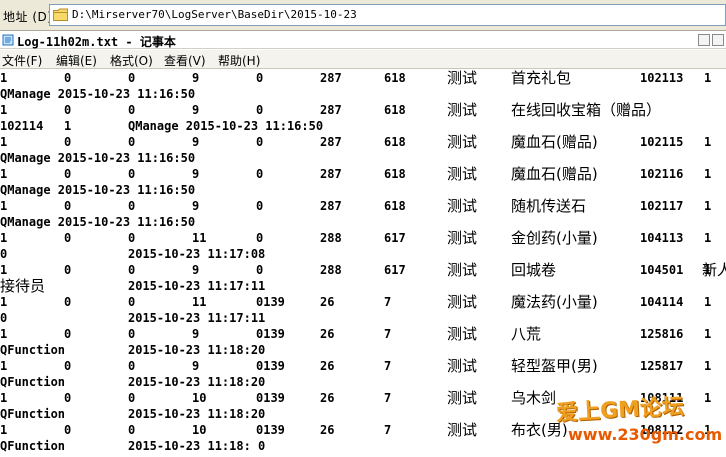 The image size is (726, 457). What do you see at coordinates (714, 270) in the screenshot?
I see `text-field: 新人` at bounding box center [714, 270].